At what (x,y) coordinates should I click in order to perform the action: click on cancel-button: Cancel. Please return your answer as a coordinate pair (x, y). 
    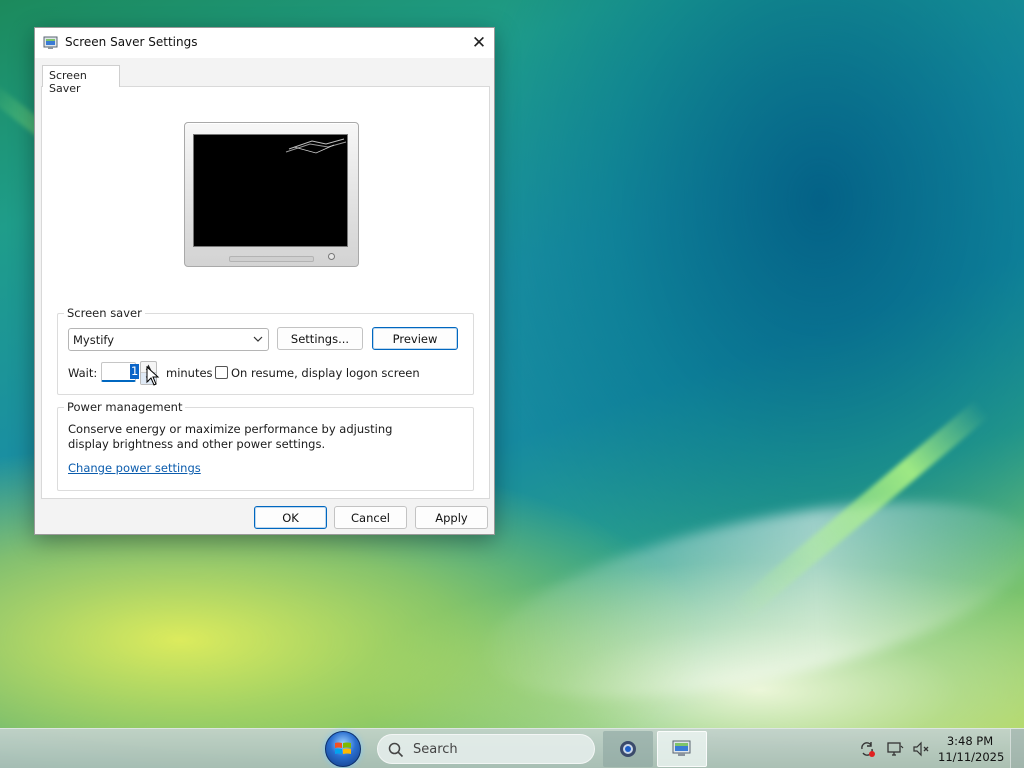
    Looking at the image, I should click on (370, 517).